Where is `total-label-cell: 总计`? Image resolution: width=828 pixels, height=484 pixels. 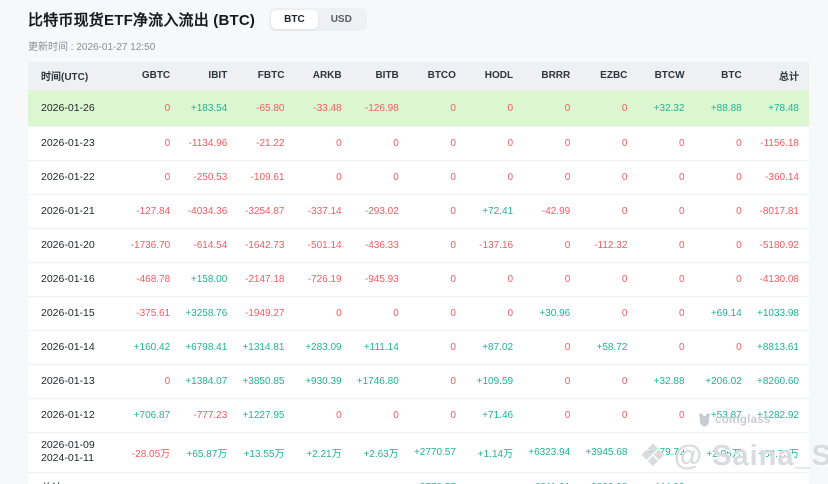
total-label-cell: 总计 is located at coordinates (75, 477).